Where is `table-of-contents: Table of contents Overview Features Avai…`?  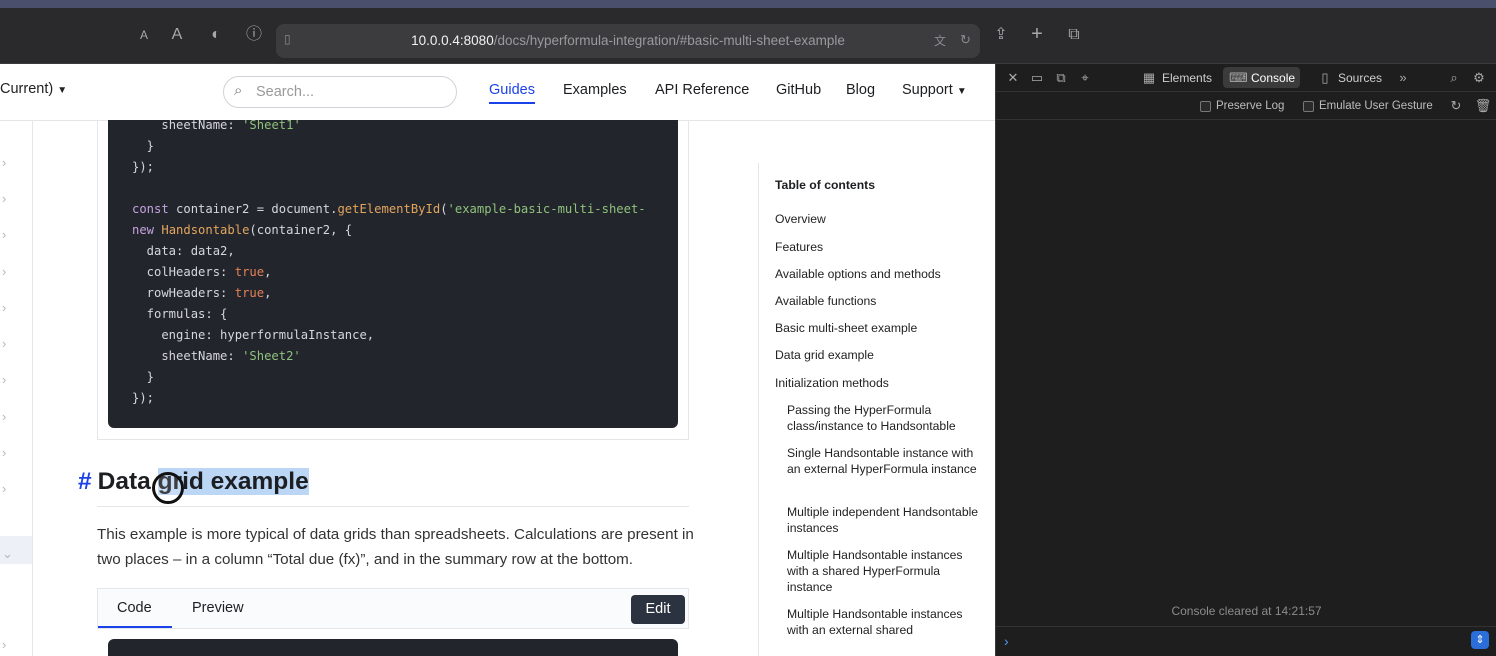 table-of-contents: Table of contents Overview Features Avai… is located at coordinates (873, 409).